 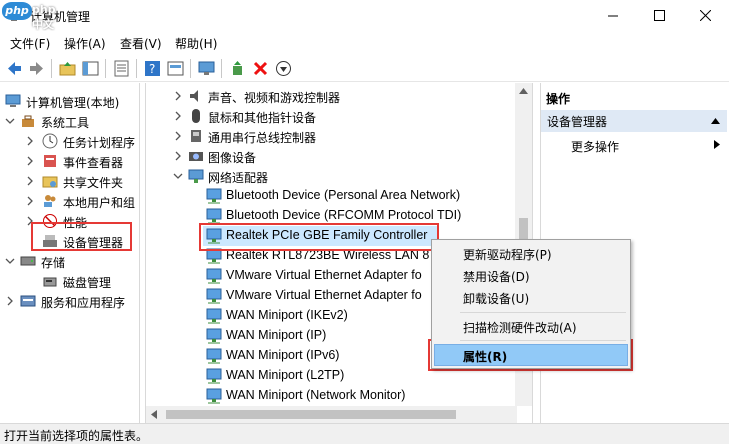 I want to click on storage-icon, so click(x=28, y=261).